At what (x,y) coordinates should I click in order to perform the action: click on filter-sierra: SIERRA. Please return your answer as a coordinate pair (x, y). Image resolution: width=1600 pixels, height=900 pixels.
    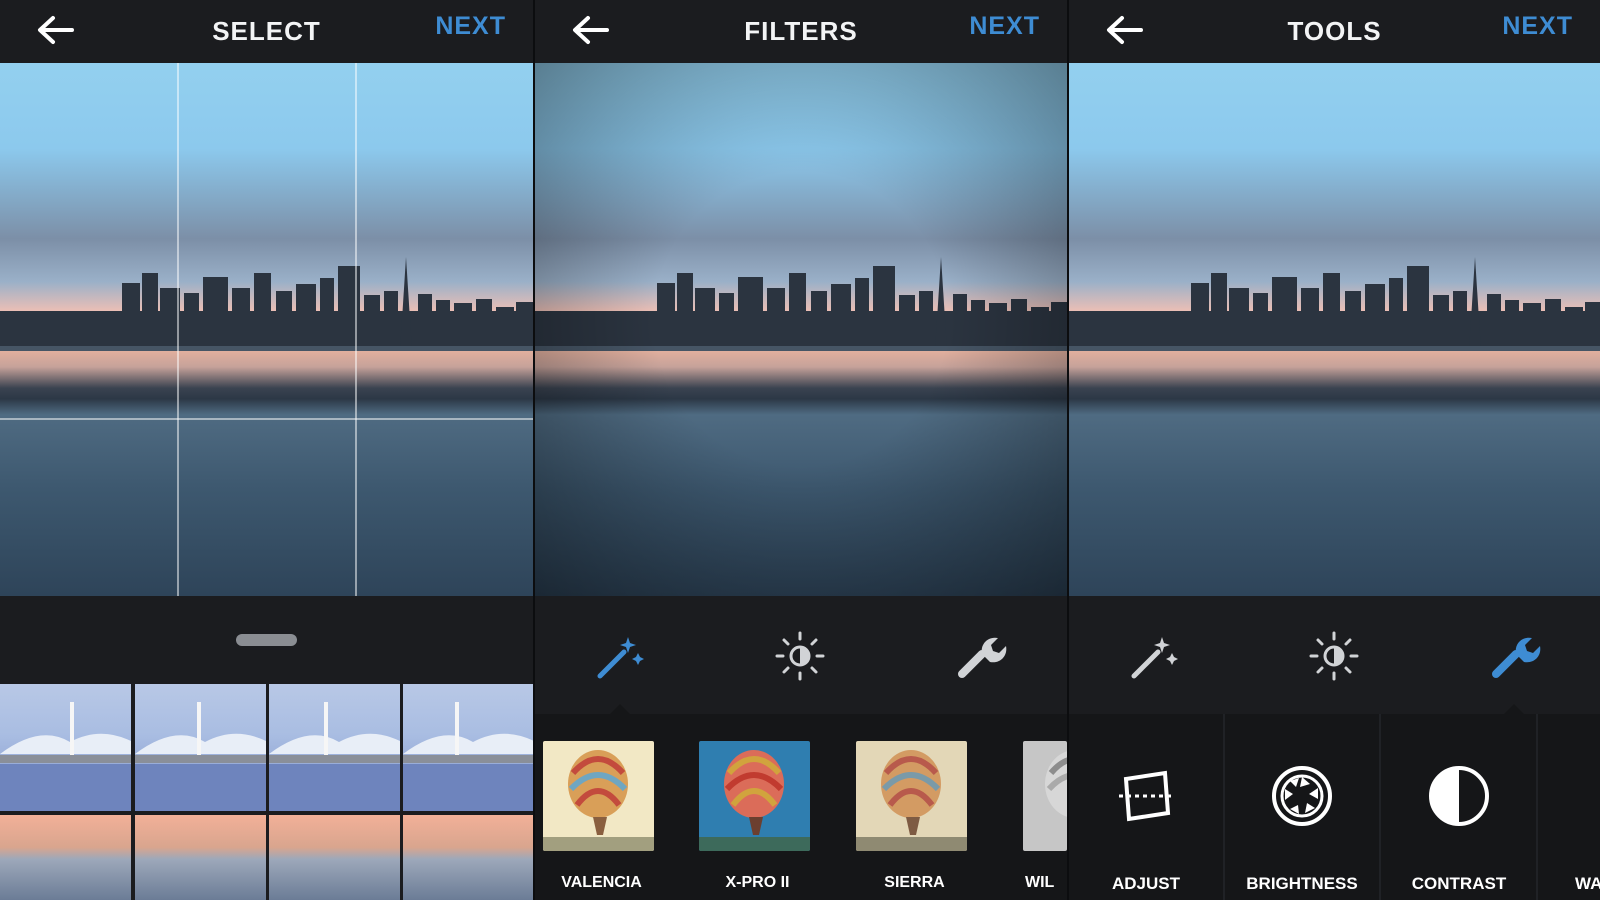
    Looking at the image, I should click on (925, 807).